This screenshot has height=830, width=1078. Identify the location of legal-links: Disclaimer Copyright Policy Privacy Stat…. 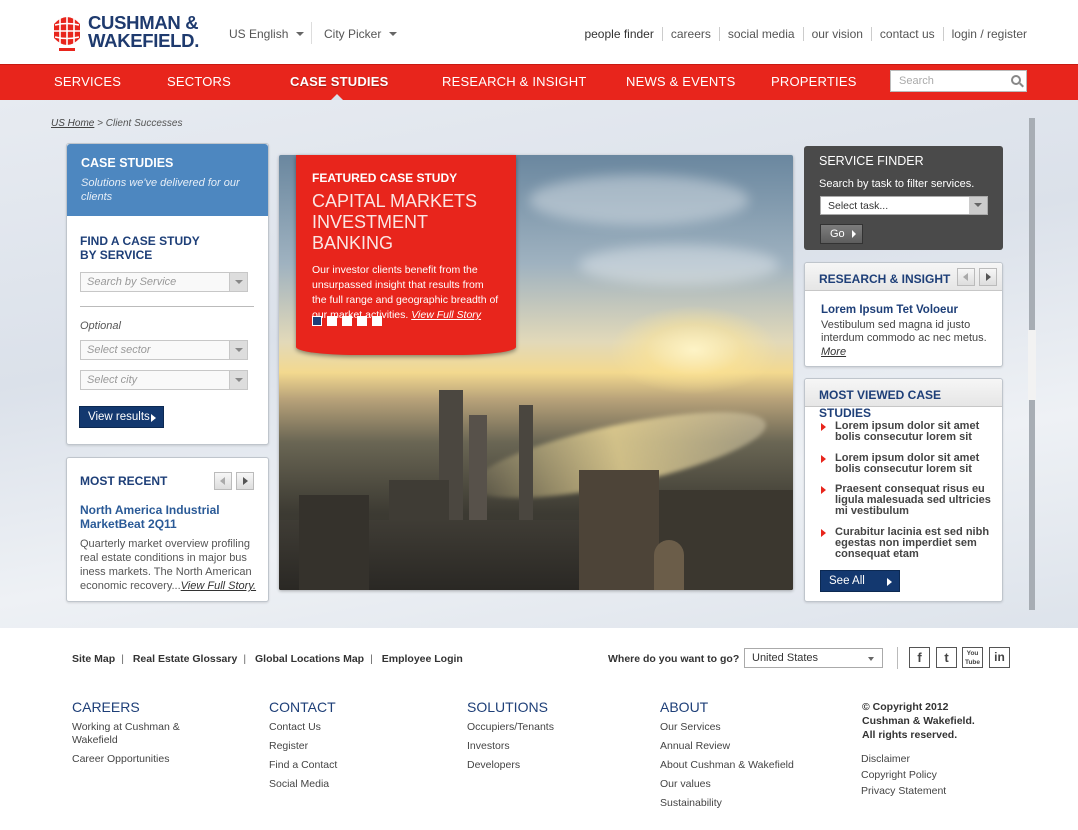
(903, 775).